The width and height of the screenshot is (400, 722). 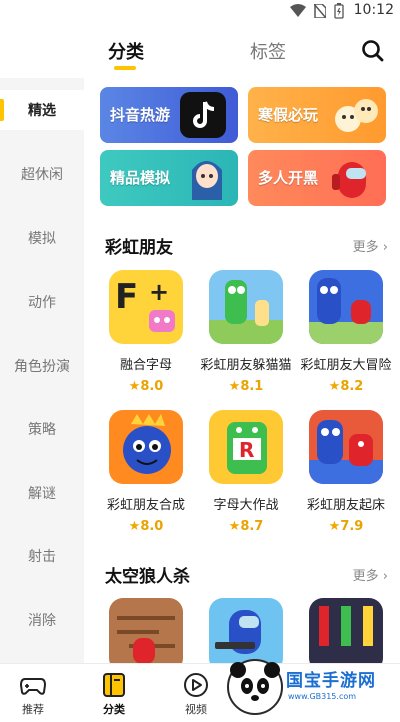 I want to click on game-card: 彩虹朋友起床 ★7.9, so click(x=346, y=472).